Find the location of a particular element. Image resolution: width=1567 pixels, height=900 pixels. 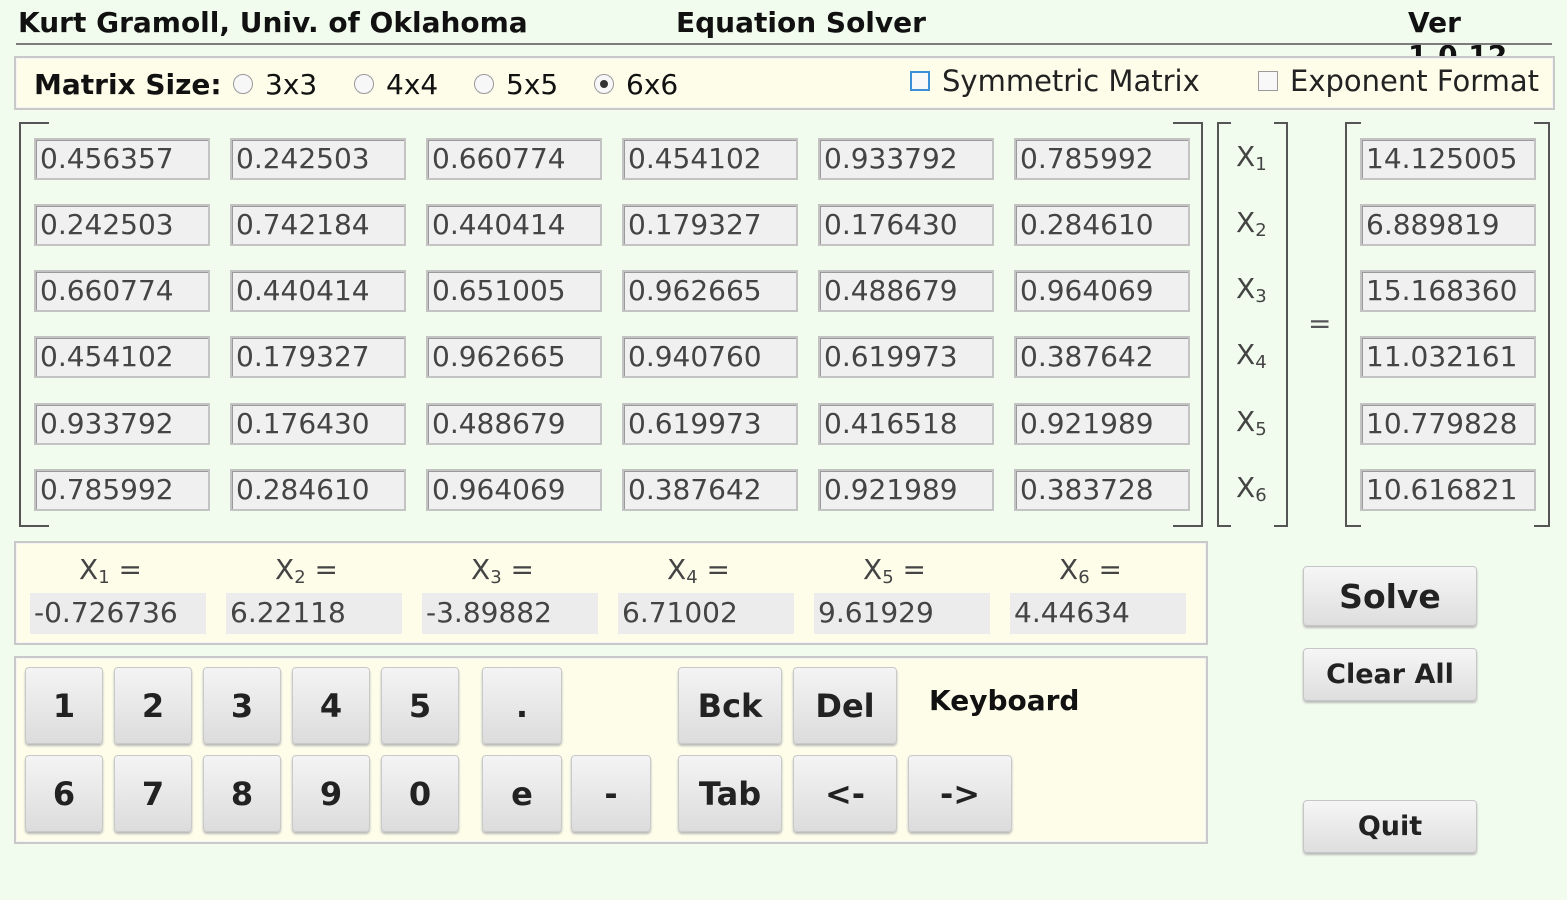

solution-value-x3: -3.89882 is located at coordinates (510, 613).